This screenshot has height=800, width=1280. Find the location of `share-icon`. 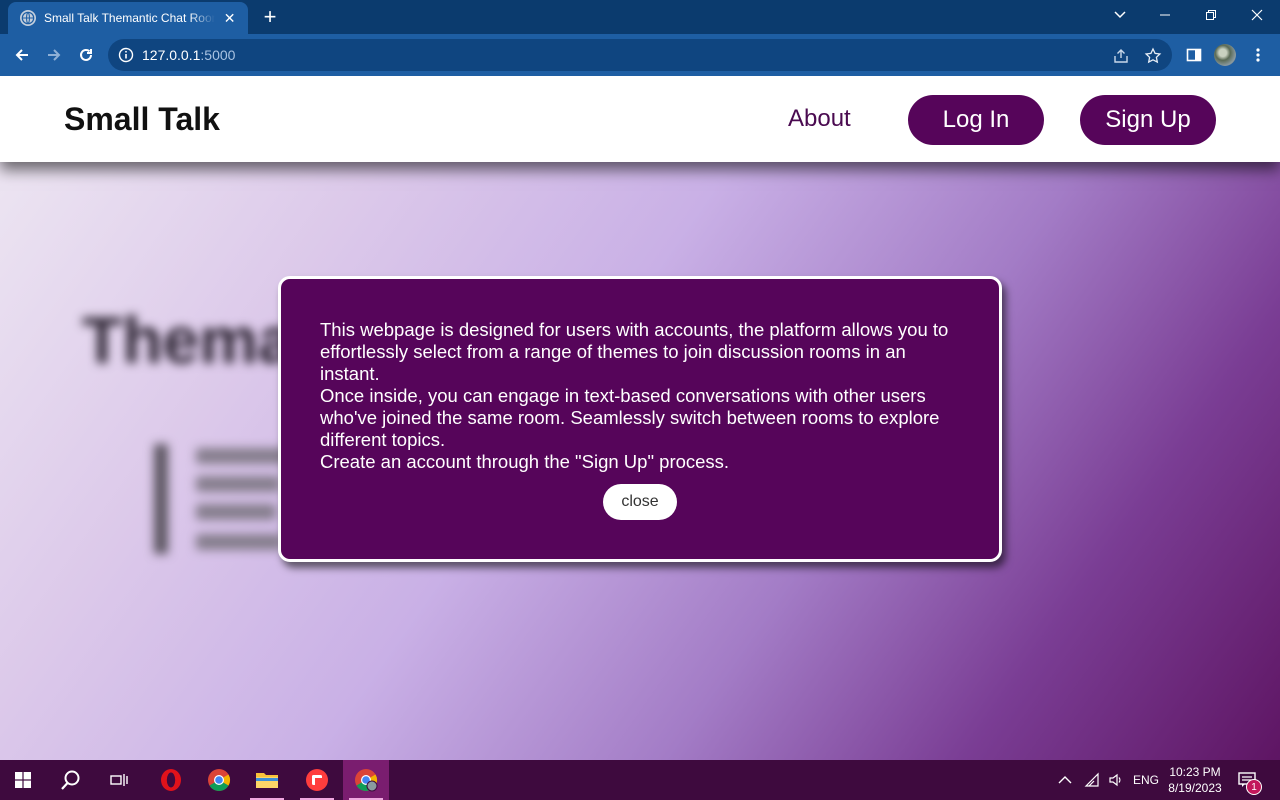

share-icon is located at coordinates (1121, 56).